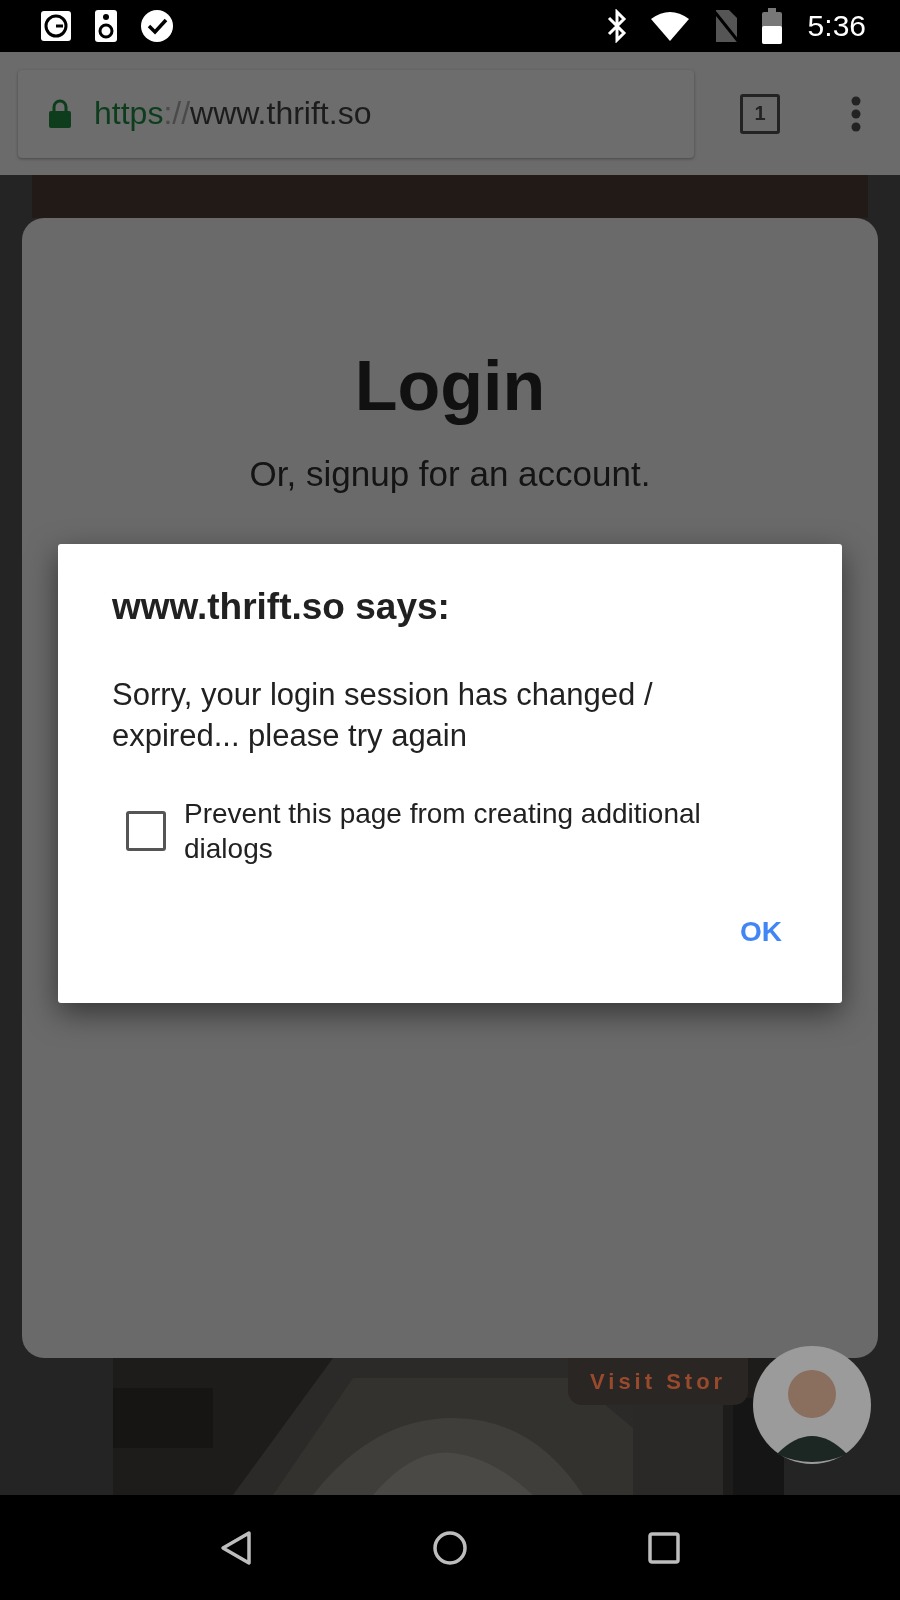 This screenshot has height=1600, width=900. Describe the element at coordinates (236, 1547) in the screenshot. I see `back-icon` at that location.